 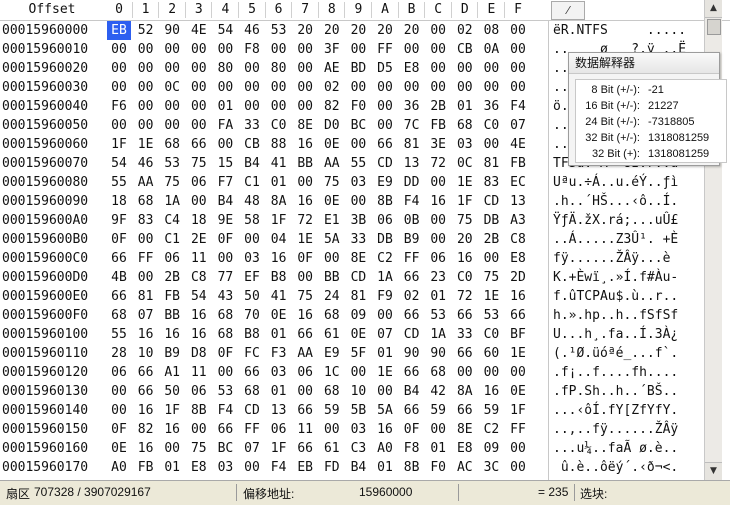 I want to click on hex-byte: 2B, so click(x=491, y=239).